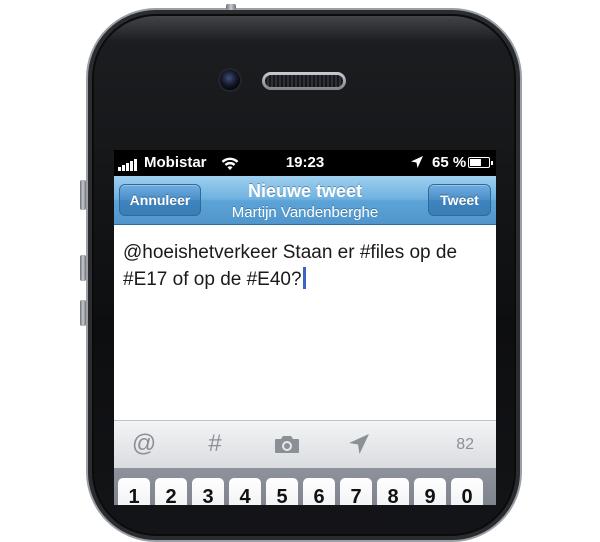 This screenshot has width=600, height=542. Describe the element at coordinates (417, 162) in the screenshot. I see `location-arrow-icon` at that location.